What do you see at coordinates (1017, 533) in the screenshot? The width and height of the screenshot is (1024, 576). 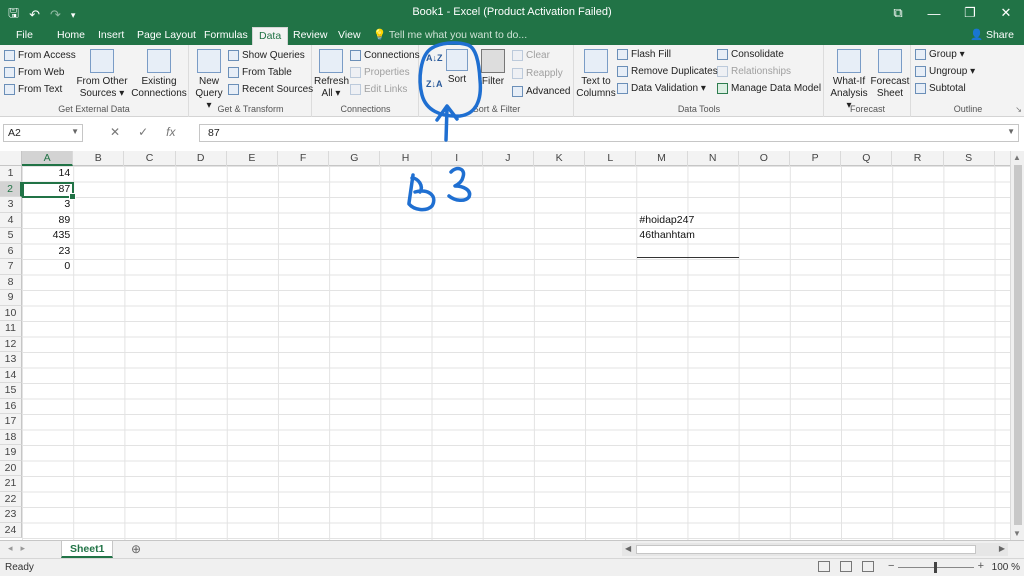 I see `scroll-down-icon: ▼` at bounding box center [1017, 533].